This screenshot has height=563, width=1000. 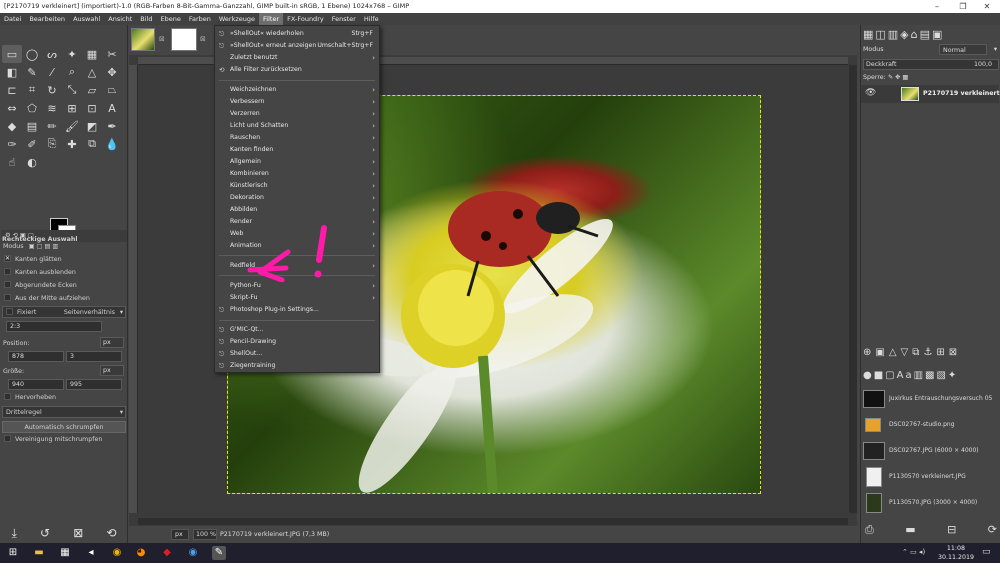 What do you see at coordinates (12, 162) in the screenshot?
I see `smudge-tool-icon: ☝` at bounding box center [12, 162].